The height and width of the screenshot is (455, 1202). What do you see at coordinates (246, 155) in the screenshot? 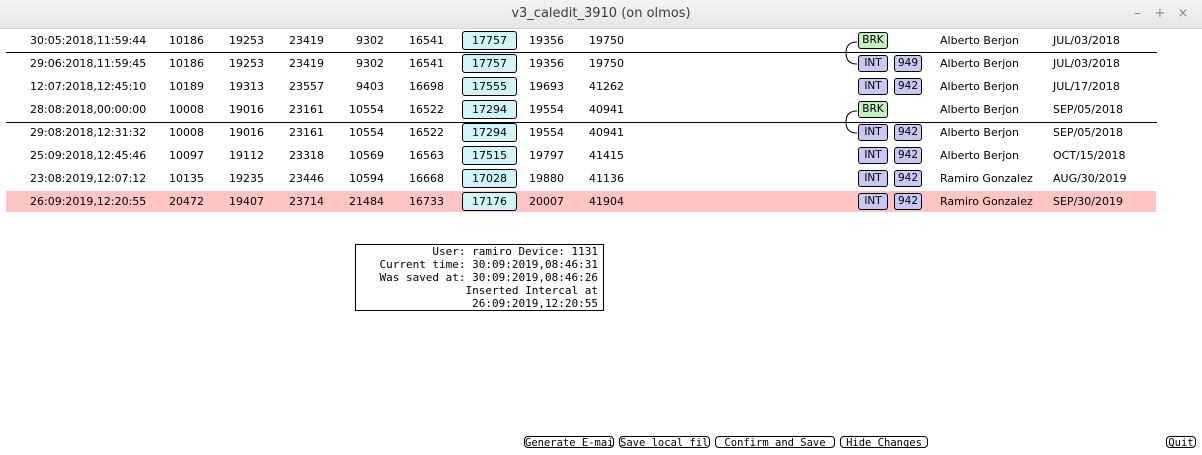
I see `cell-c2: 19112` at bounding box center [246, 155].